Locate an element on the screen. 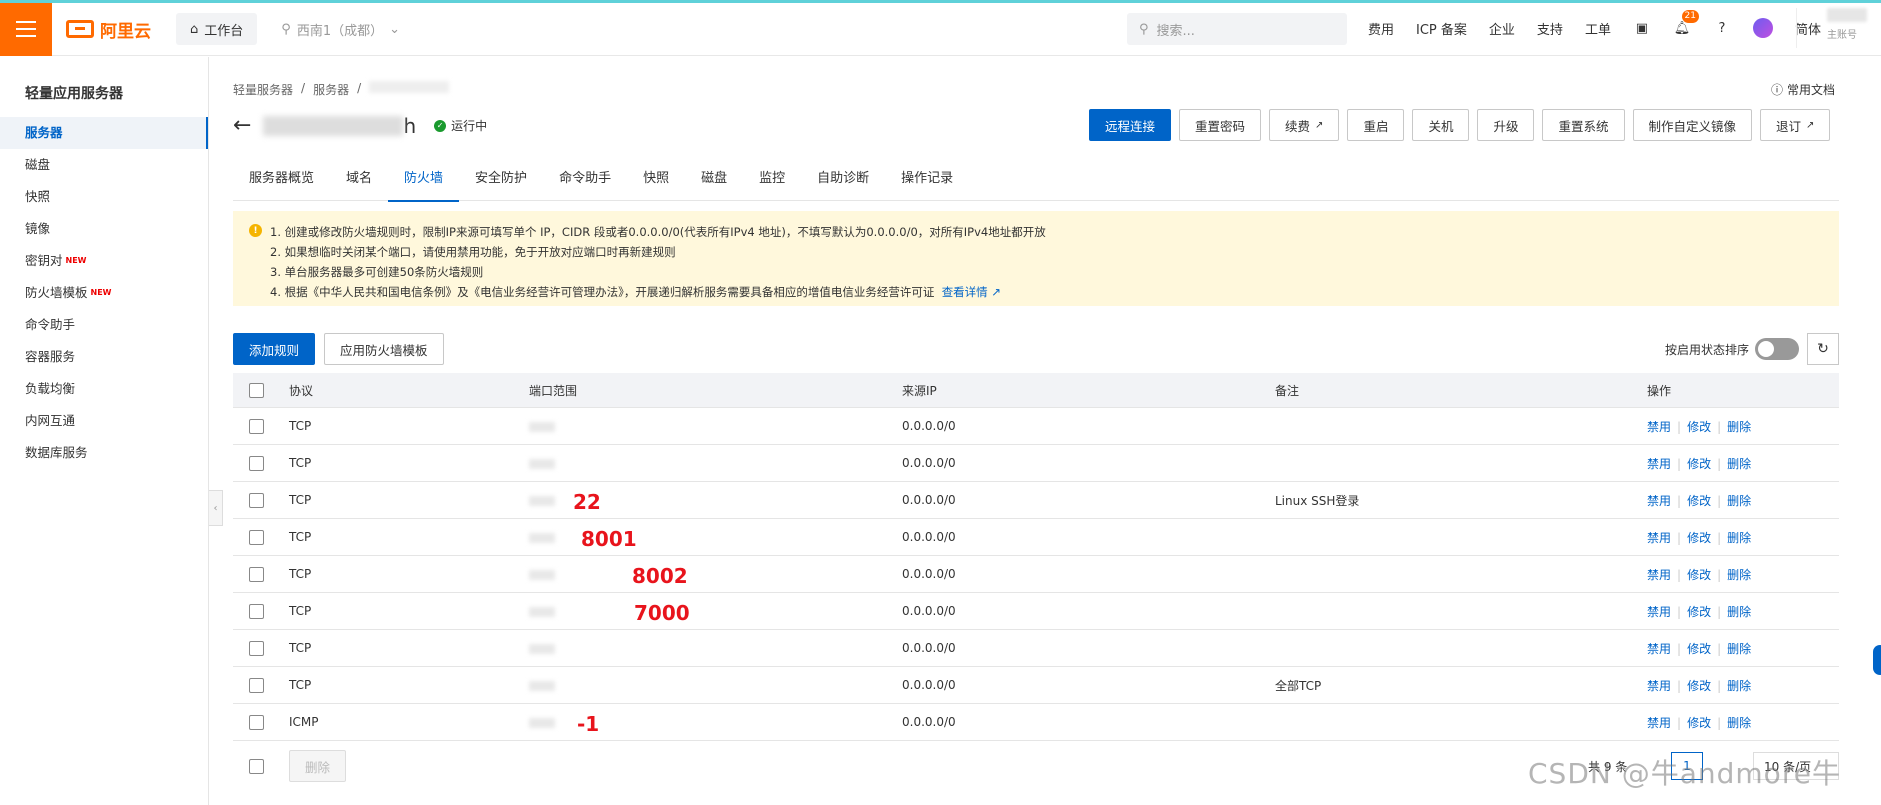 This screenshot has width=1881, height=805. sidebar-collapse-handle: ‹ is located at coordinates (216, 508).